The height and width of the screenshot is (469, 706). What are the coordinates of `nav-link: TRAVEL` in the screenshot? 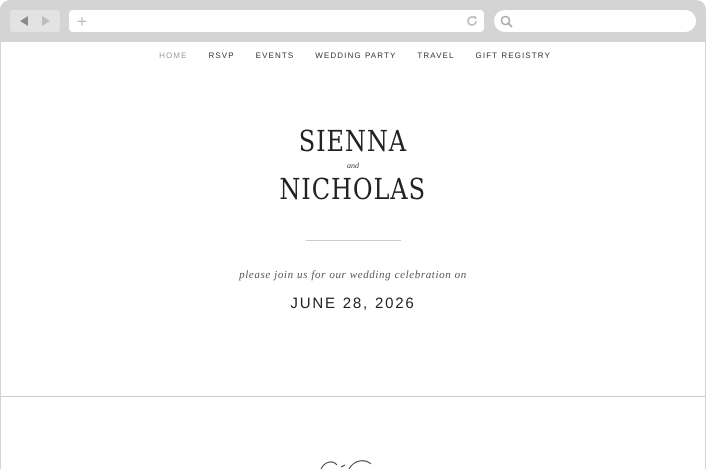 It's located at (434, 61).